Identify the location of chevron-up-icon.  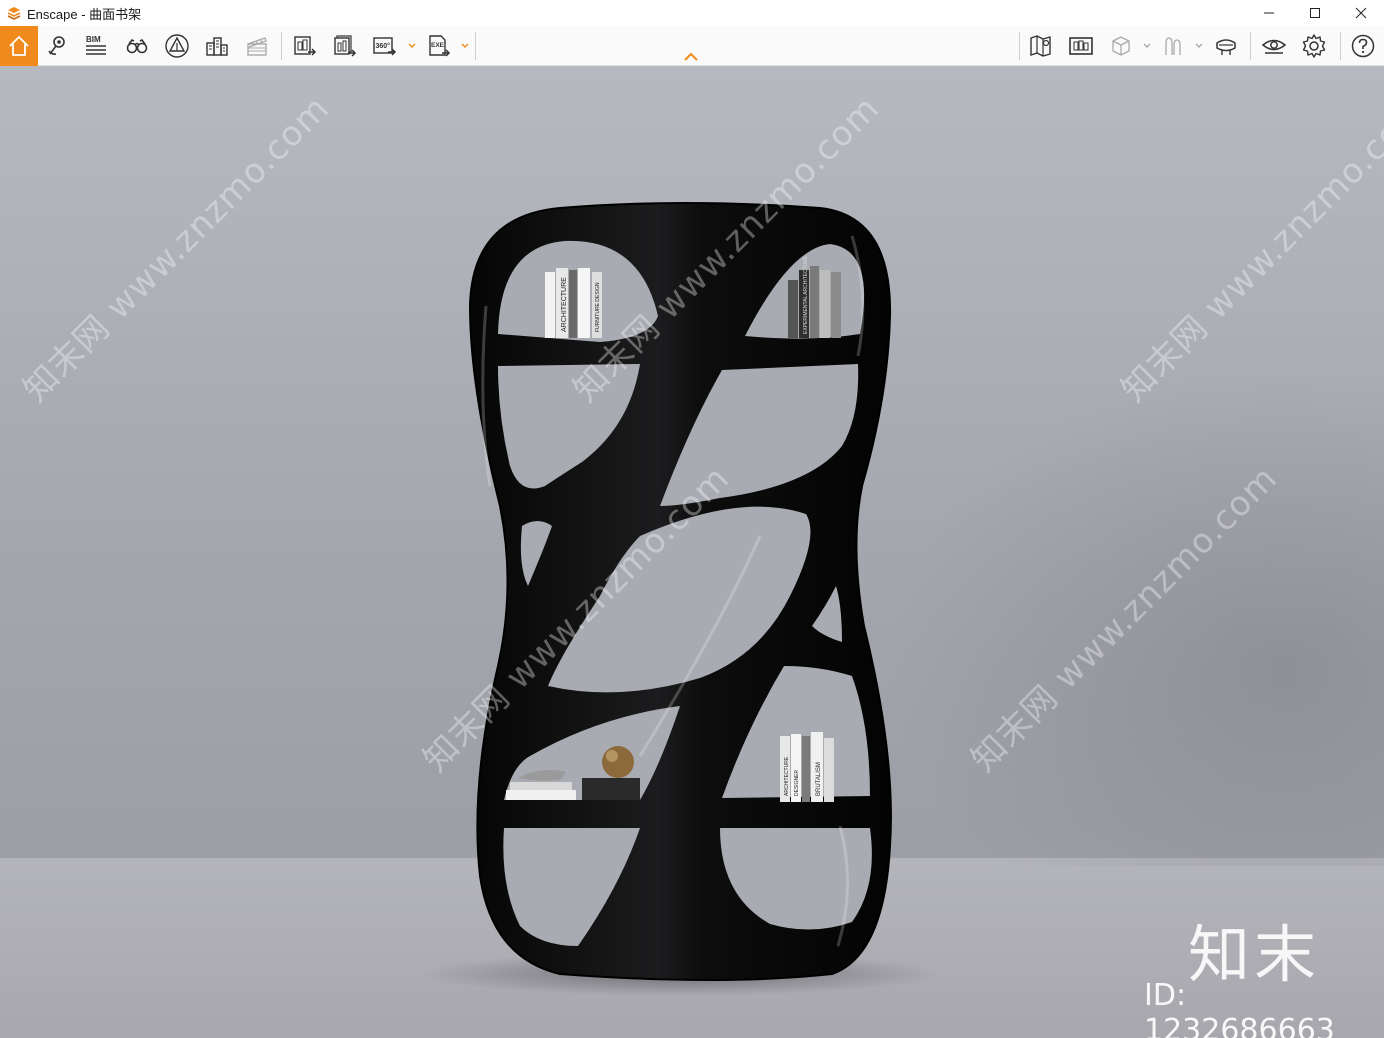
(691, 57).